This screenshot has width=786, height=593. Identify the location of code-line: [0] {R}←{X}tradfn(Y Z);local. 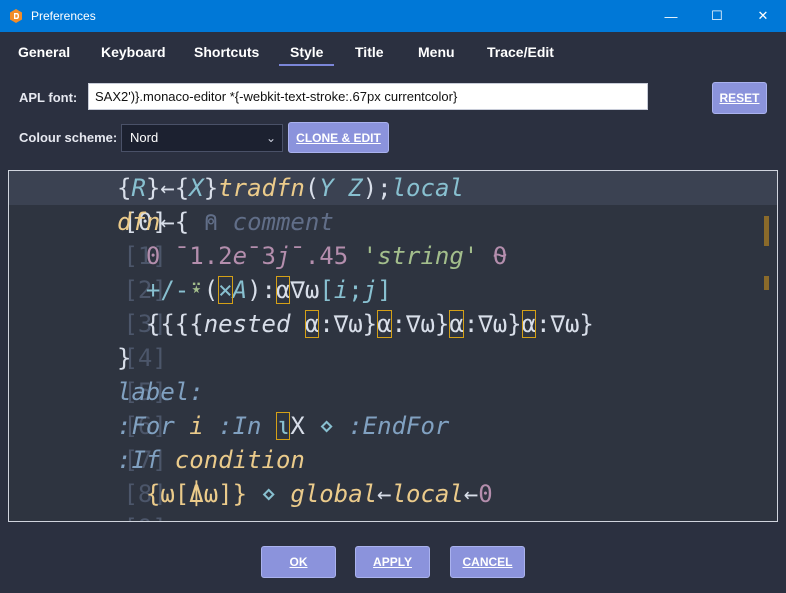
(393, 203).